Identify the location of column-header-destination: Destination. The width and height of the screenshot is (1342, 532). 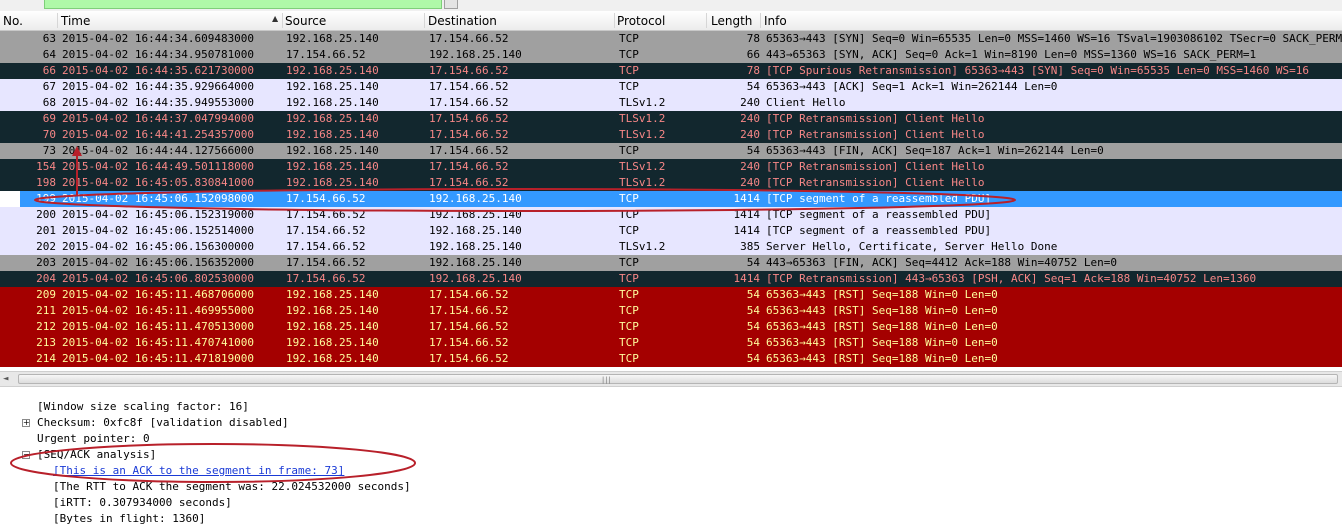
(462, 21).